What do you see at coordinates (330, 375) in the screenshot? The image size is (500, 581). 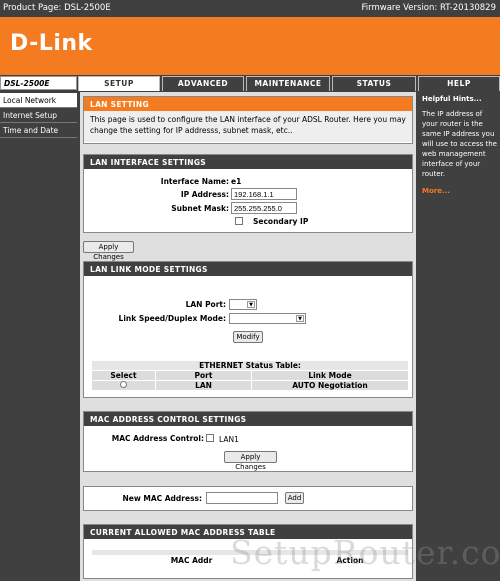 I see `table-header-link-mode: Link Mode` at bounding box center [330, 375].